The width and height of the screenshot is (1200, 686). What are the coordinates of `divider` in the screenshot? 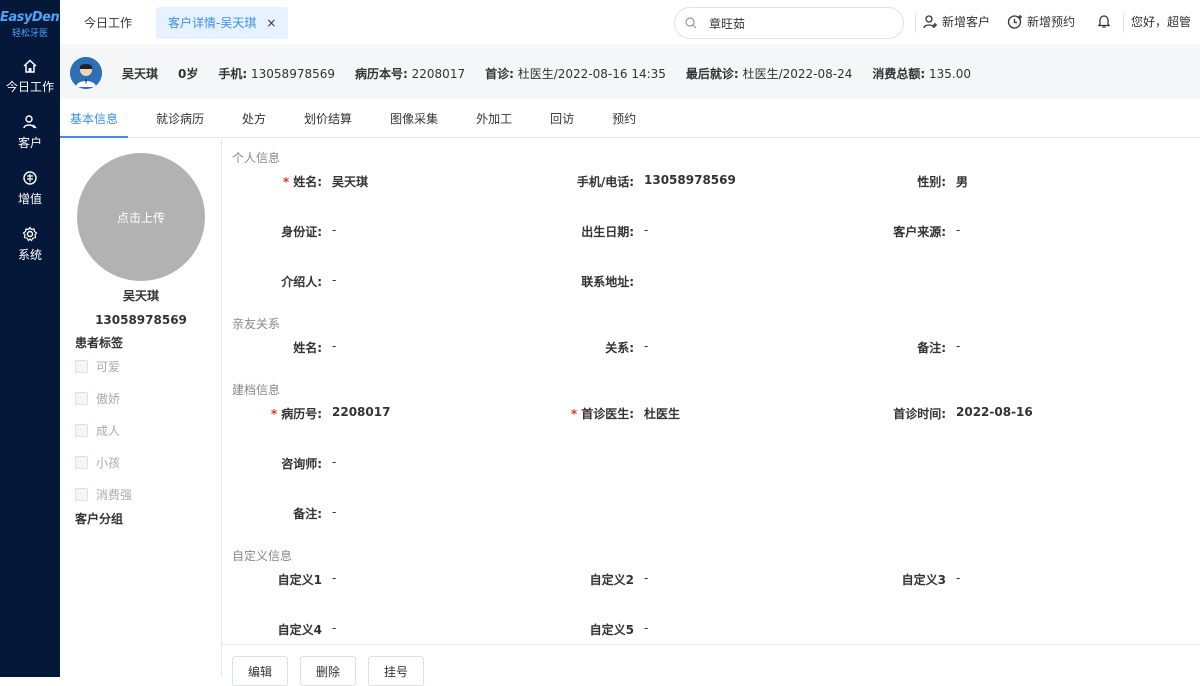 It's located at (915, 23).